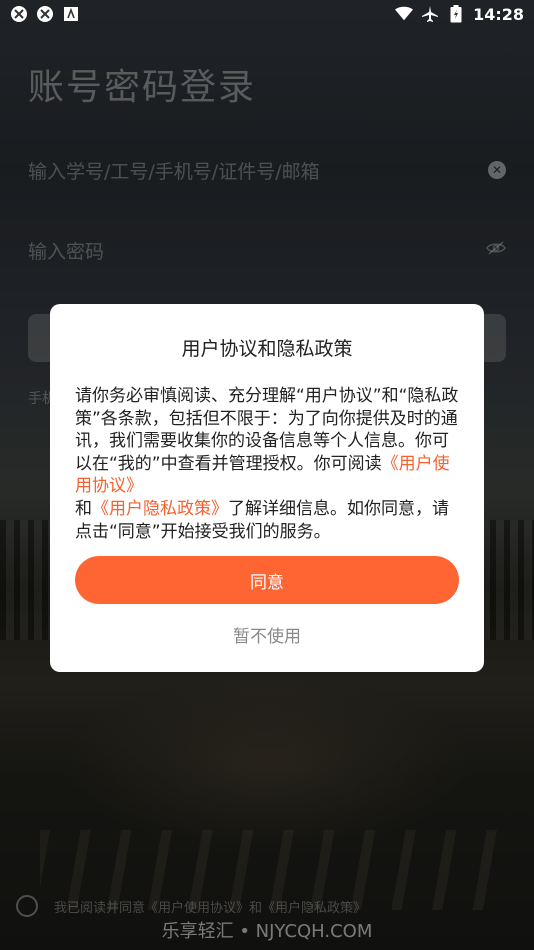 The image size is (534, 950). What do you see at coordinates (430, 14) in the screenshot?
I see `airplane-icon` at bounding box center [430, 14].